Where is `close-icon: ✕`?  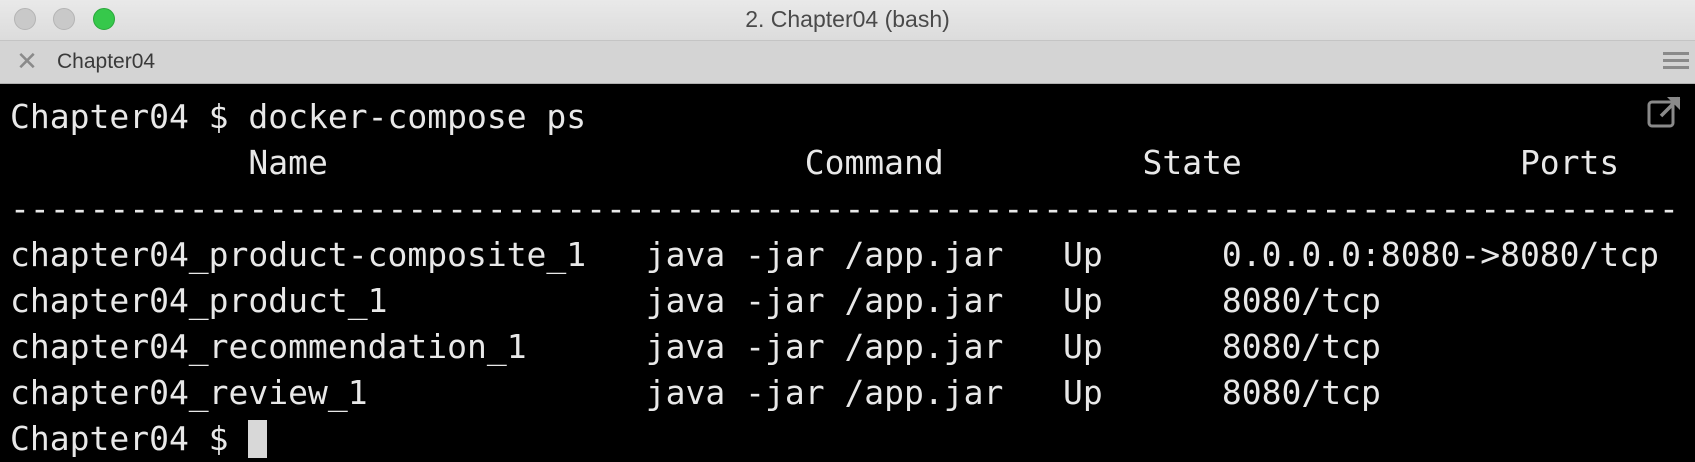
close-icon: ✕ is located at coordinates (27, 62).